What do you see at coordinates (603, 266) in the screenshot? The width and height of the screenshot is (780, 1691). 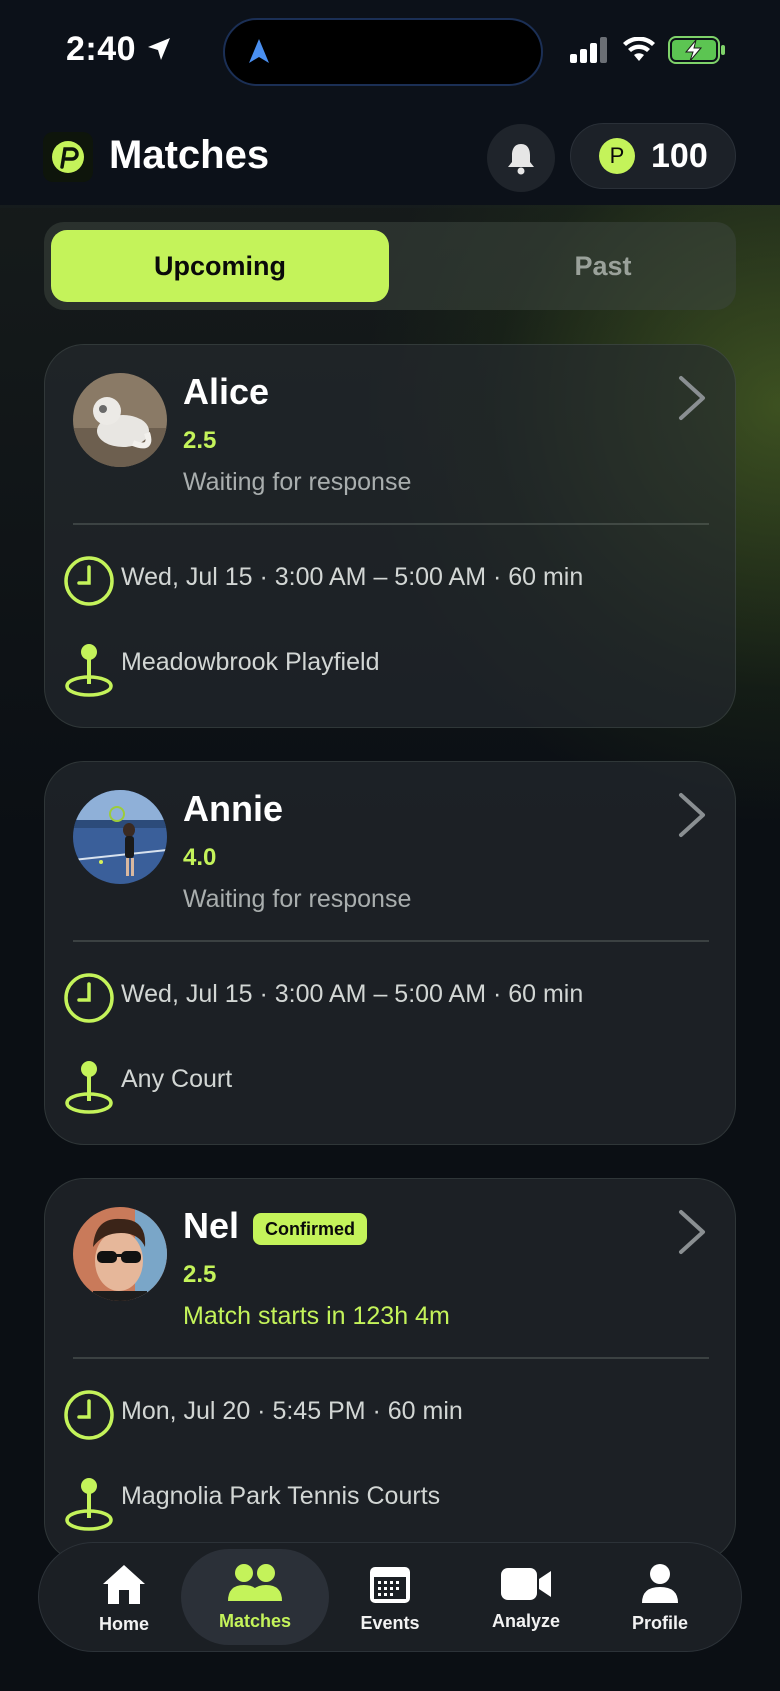 I see `tab-past: Past` at bounding box center [603, 266].